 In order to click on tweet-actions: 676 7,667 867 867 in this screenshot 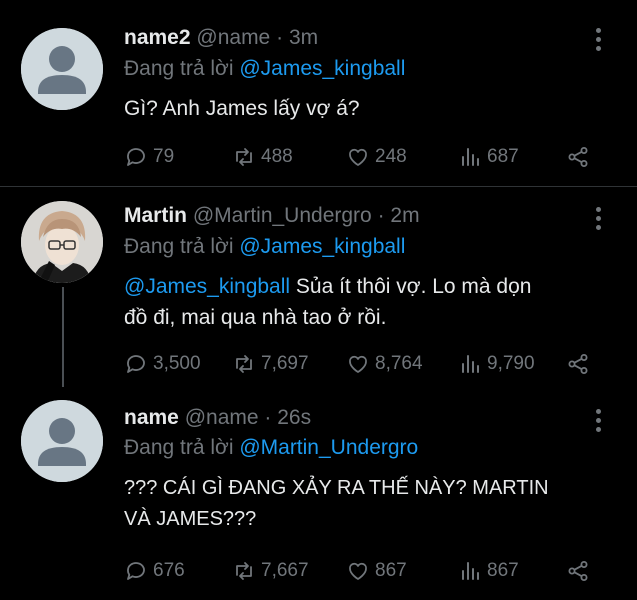, I will do `click(364, 571)`.